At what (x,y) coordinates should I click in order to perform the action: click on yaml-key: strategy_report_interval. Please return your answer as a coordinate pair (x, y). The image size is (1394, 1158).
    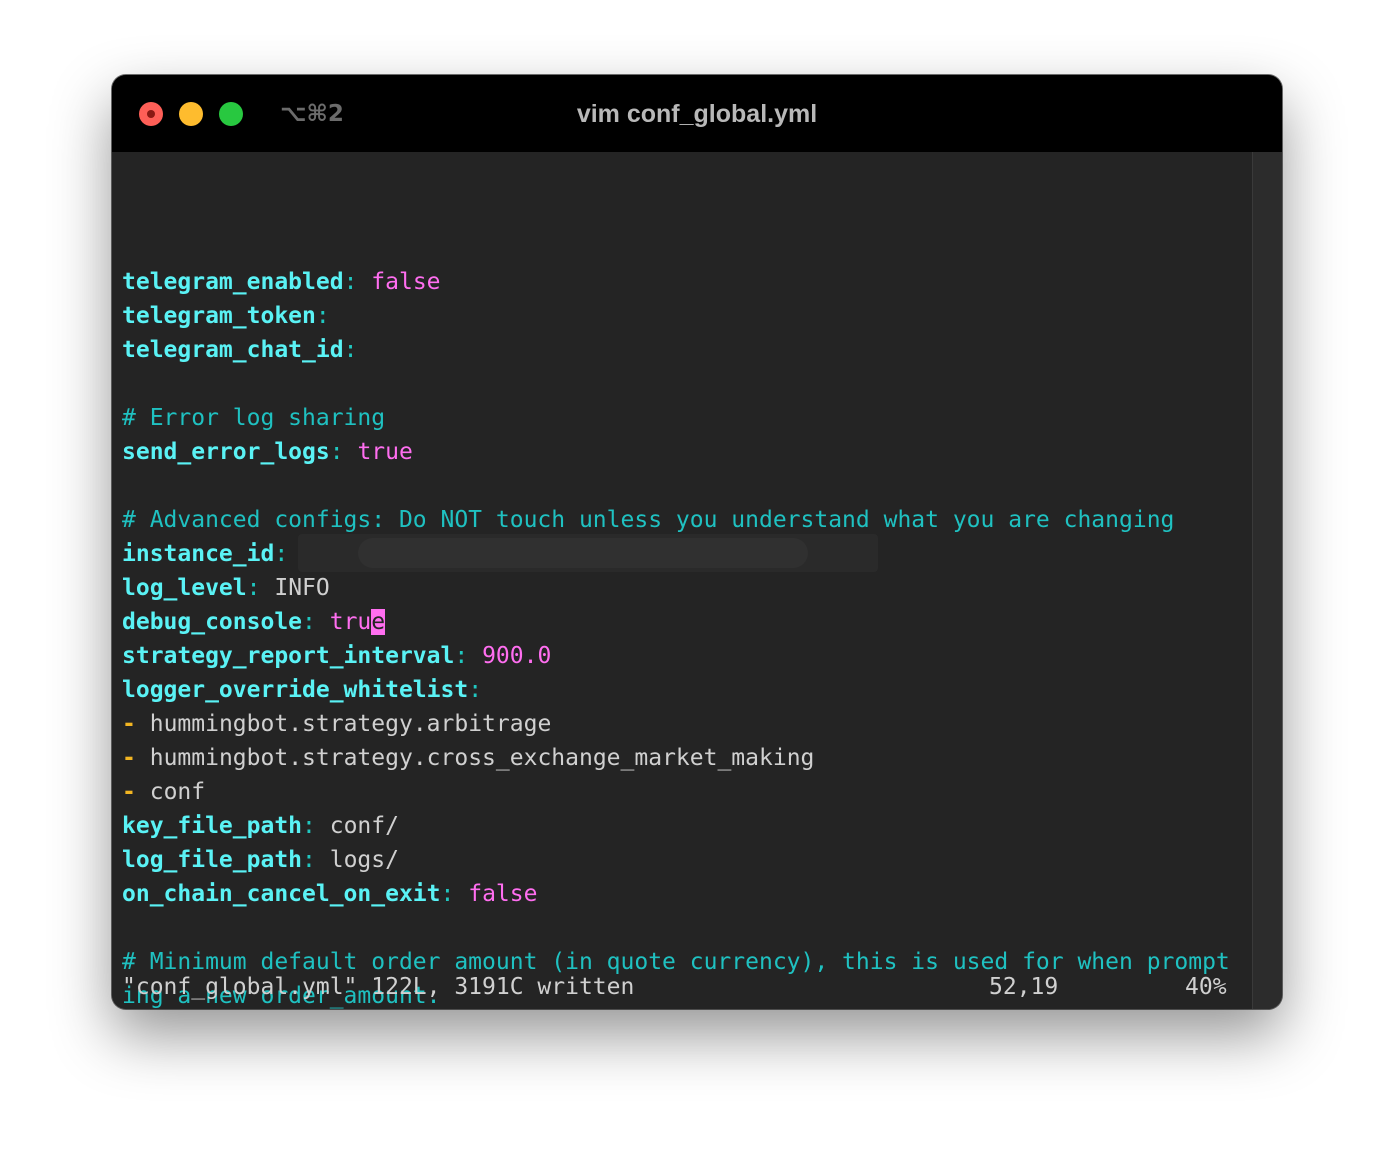
    Looking at the image, I should click on (288, 656).